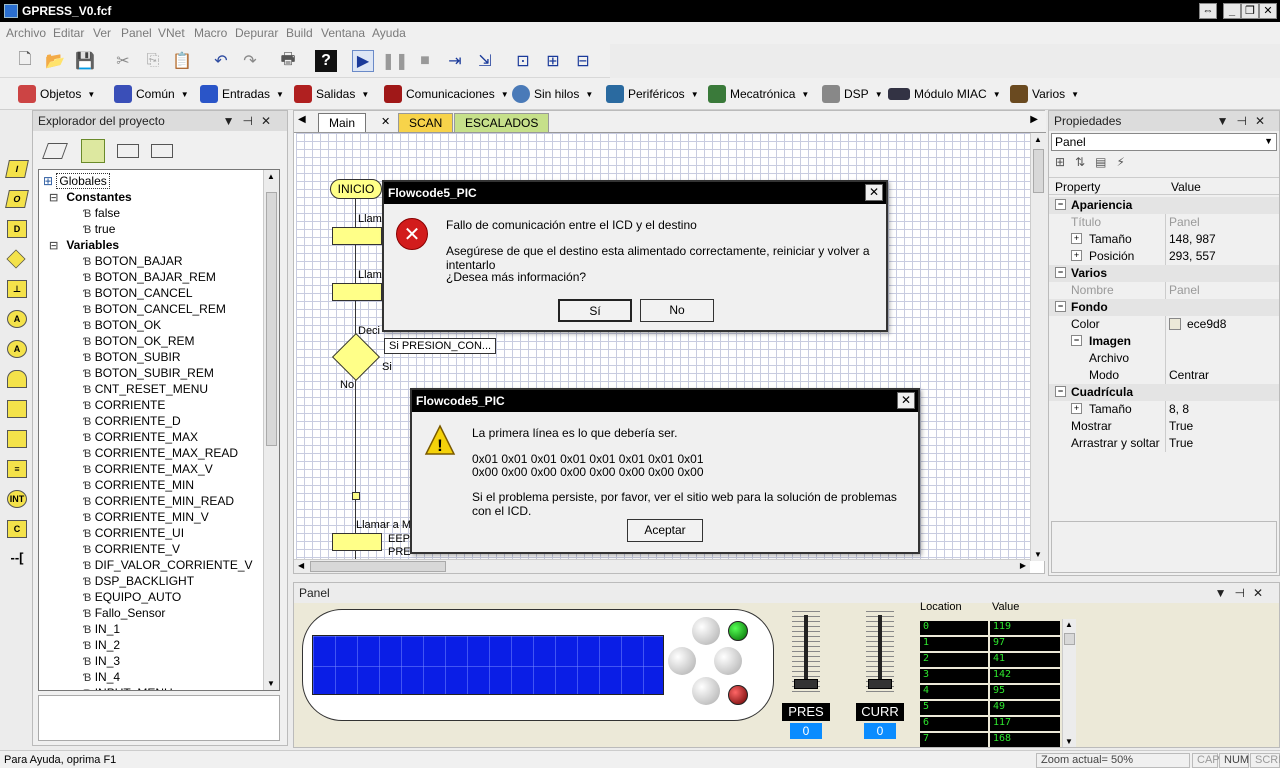  What do you see at coordinates (90, 198) in the screenshot?
I see `tree-constants: ⊟ Constantes` at bounding box center [90, 198].